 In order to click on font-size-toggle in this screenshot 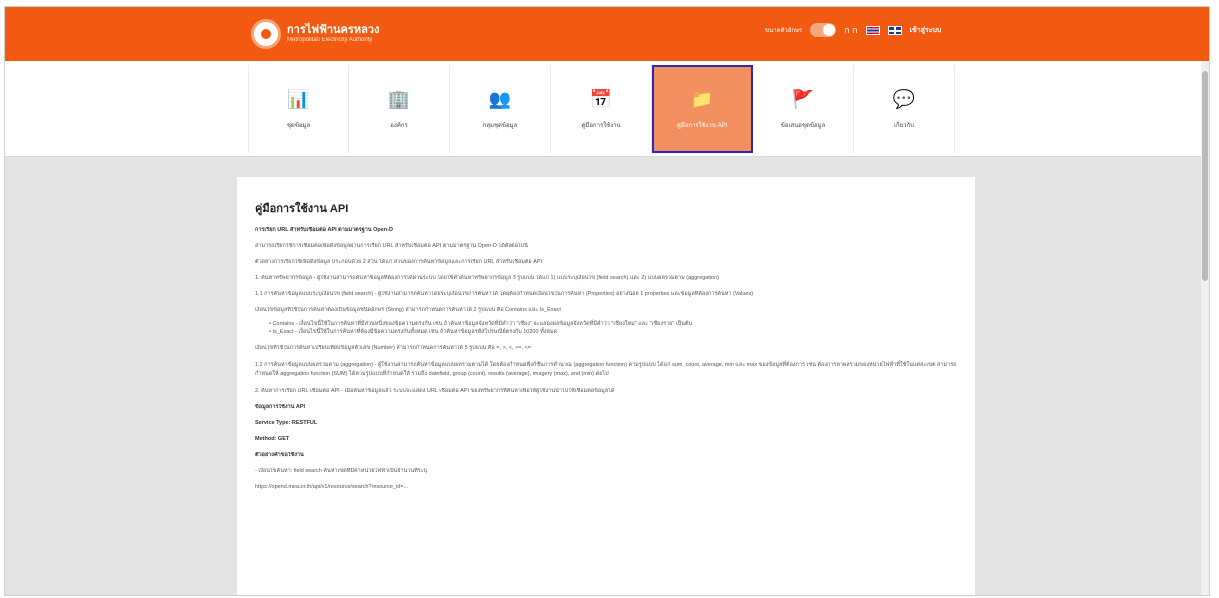, I will do `click(823, 30)`.